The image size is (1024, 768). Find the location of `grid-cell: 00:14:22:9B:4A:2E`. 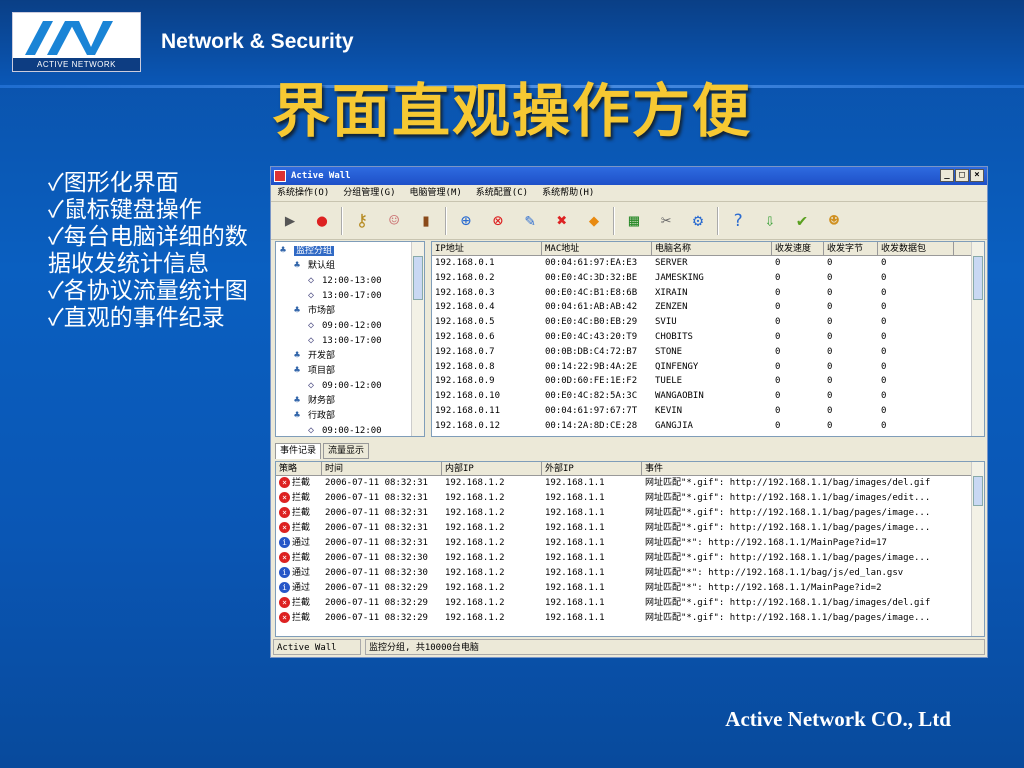

grid-cell: 00:14:22:9B:4A:2E is located at coordinates (591, 366).